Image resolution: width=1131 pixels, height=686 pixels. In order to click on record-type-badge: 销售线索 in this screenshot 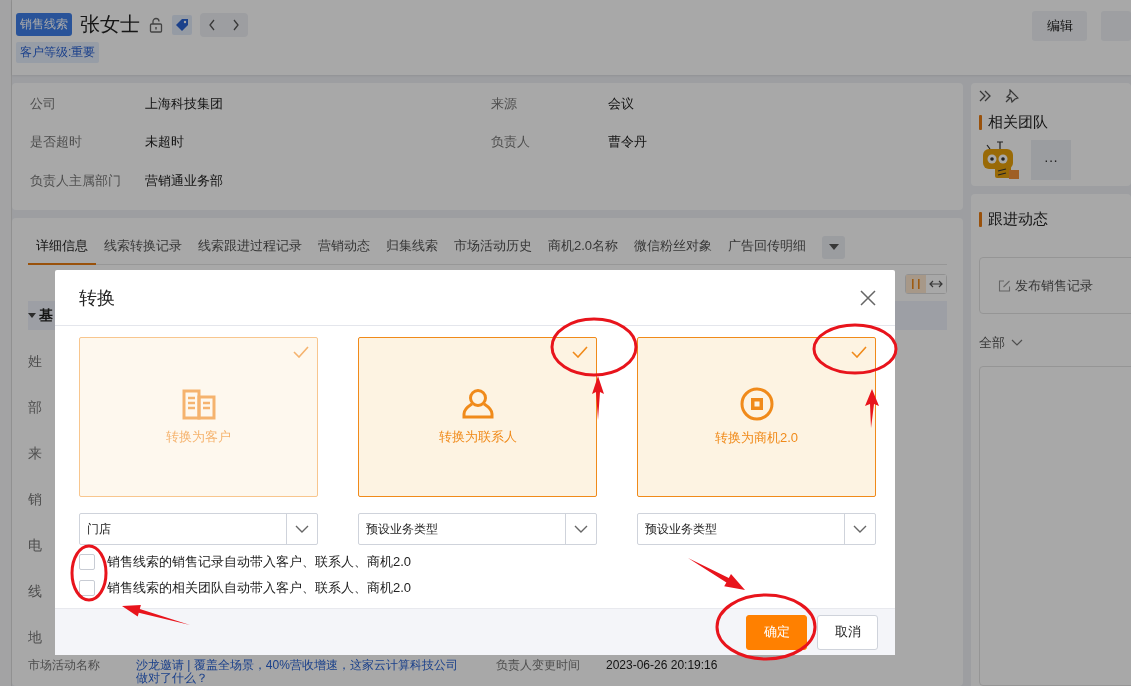, I will do `click(44, 24)`.